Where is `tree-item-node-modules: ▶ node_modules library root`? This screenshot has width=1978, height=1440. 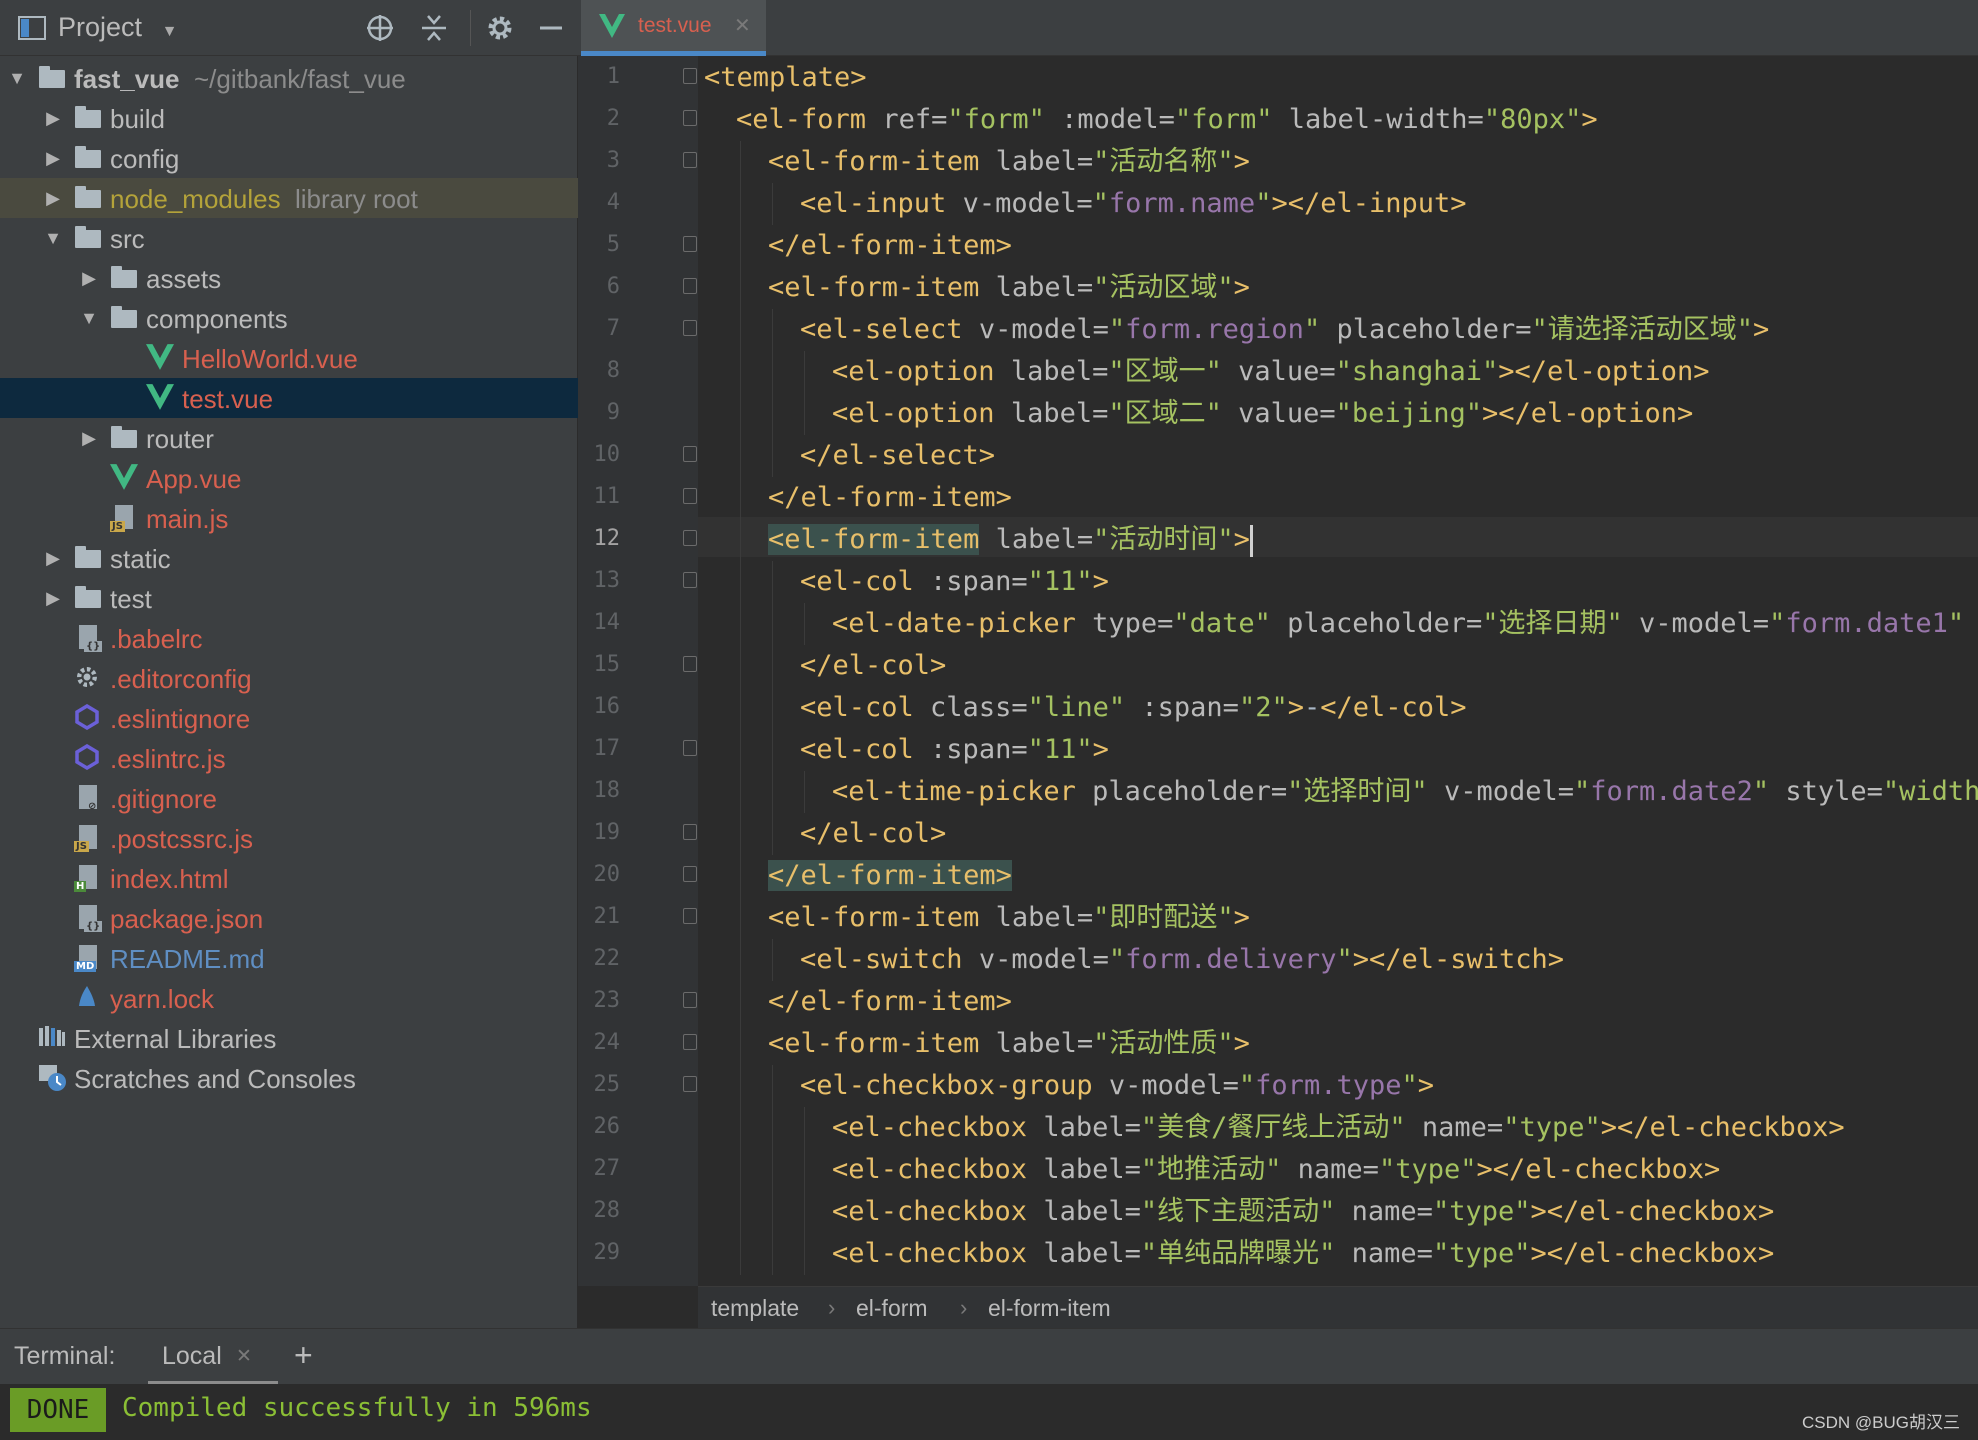 tree-item-node-modules: ▶ node_modules library root is located at coordinates (289, 198).